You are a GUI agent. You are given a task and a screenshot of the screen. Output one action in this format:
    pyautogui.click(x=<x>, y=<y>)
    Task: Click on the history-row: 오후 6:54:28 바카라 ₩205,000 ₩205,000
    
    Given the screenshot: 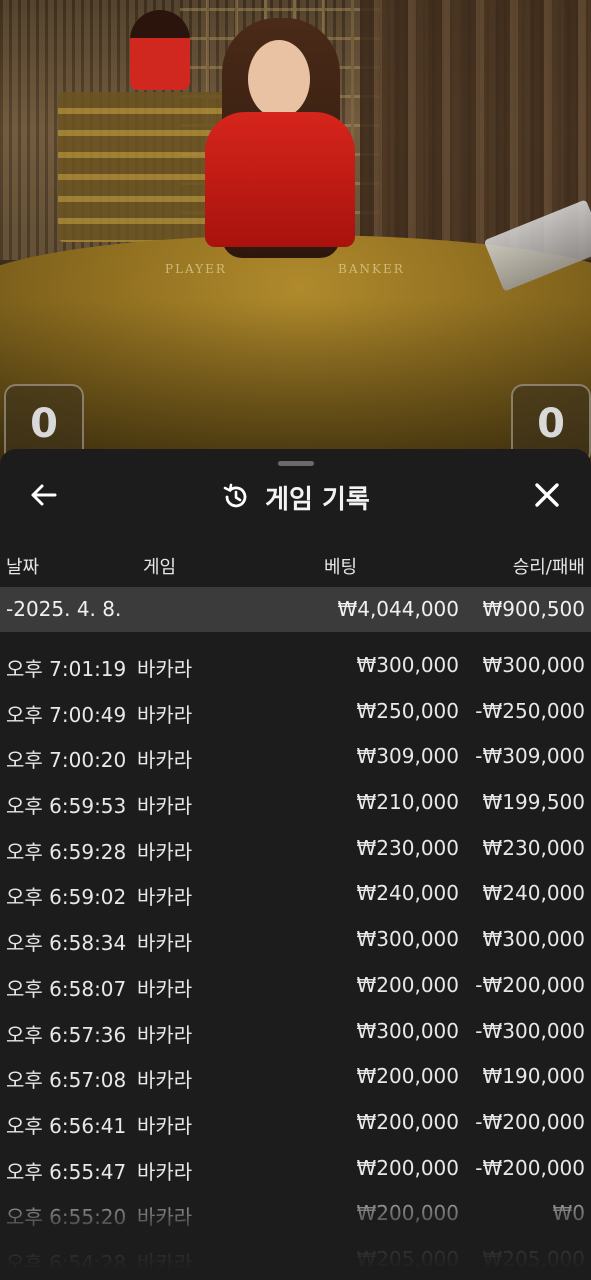 What is the action you would take?
    pyautogui.click(x=295, y=1257)
    